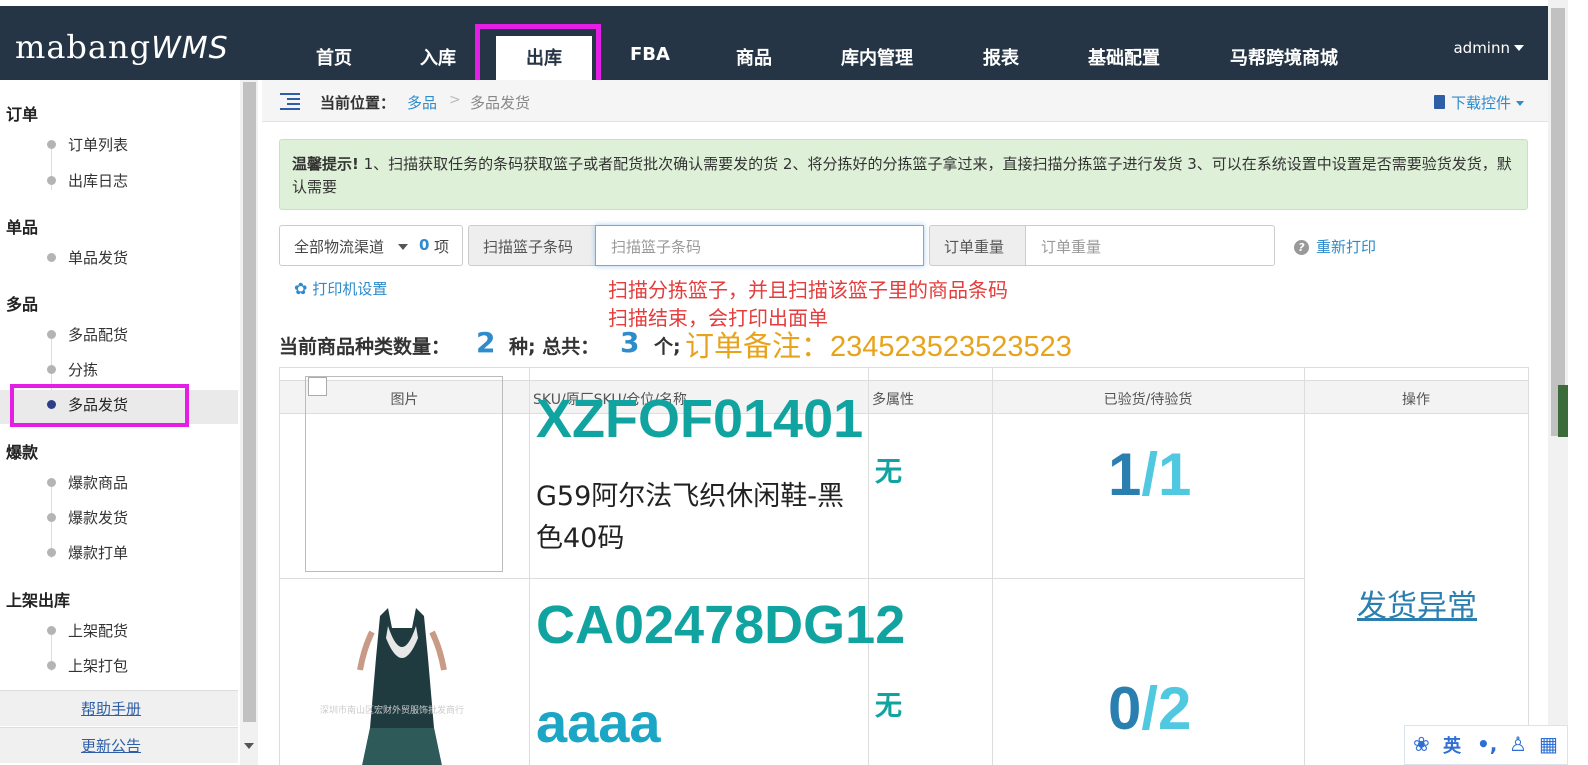 The height and width of the screenshot is (765, 1588). I want to click on nav-item-fba: FBA, so click(650, 54).